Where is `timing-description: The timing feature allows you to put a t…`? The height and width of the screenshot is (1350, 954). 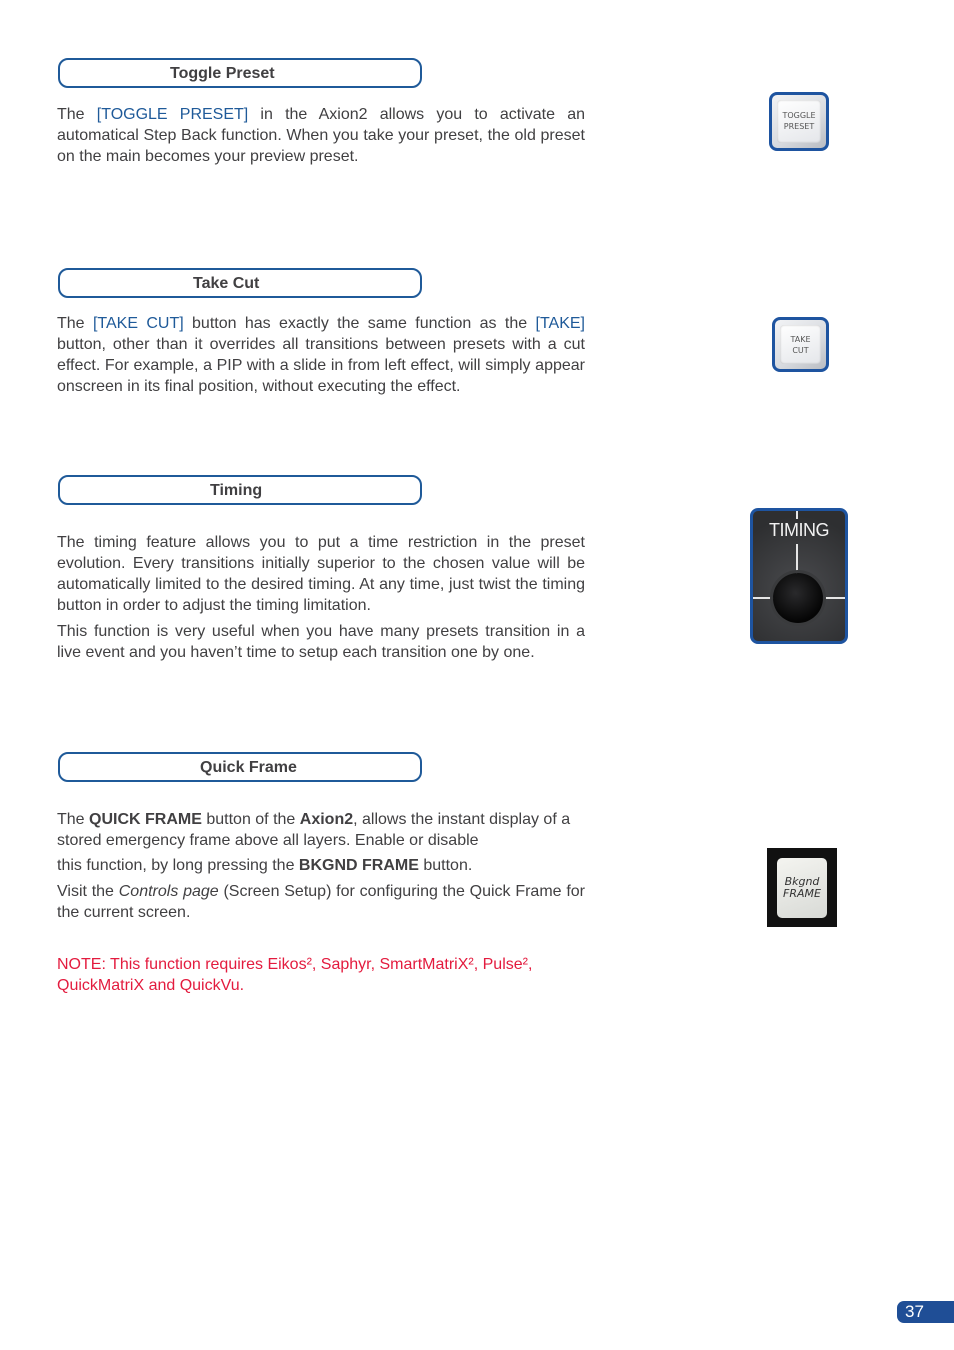 timing-description: The timing feature allows you to put a t… is located at coordinates (321, 574).